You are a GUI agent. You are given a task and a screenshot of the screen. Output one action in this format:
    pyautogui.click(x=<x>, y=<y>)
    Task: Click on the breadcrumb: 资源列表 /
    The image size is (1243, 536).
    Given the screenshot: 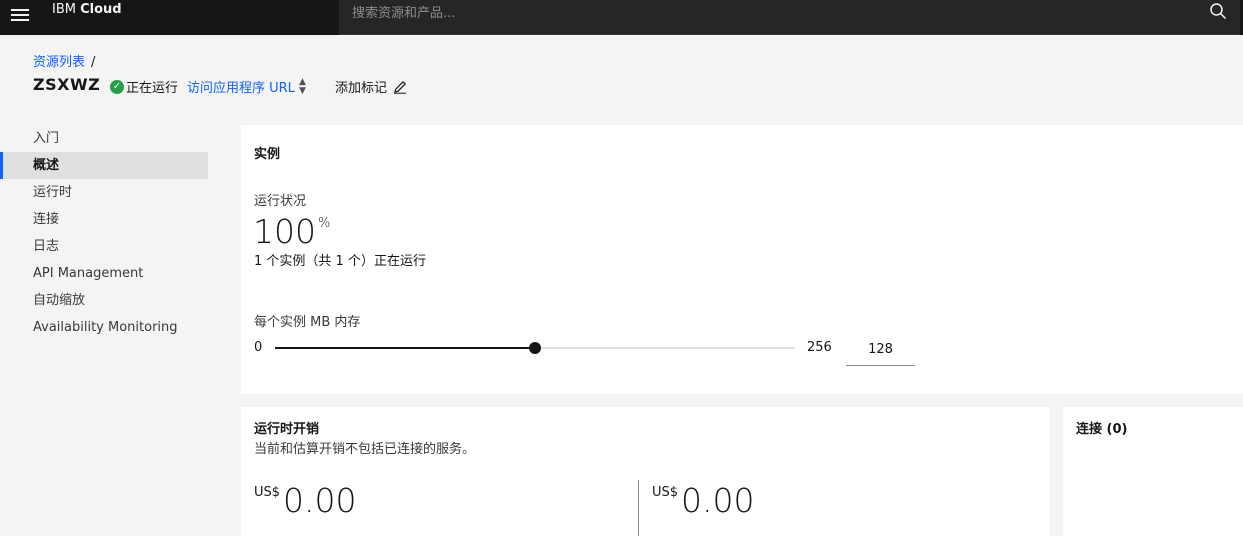 What is the action you would take?
    pyautogui.click(x=64, y=60)
    